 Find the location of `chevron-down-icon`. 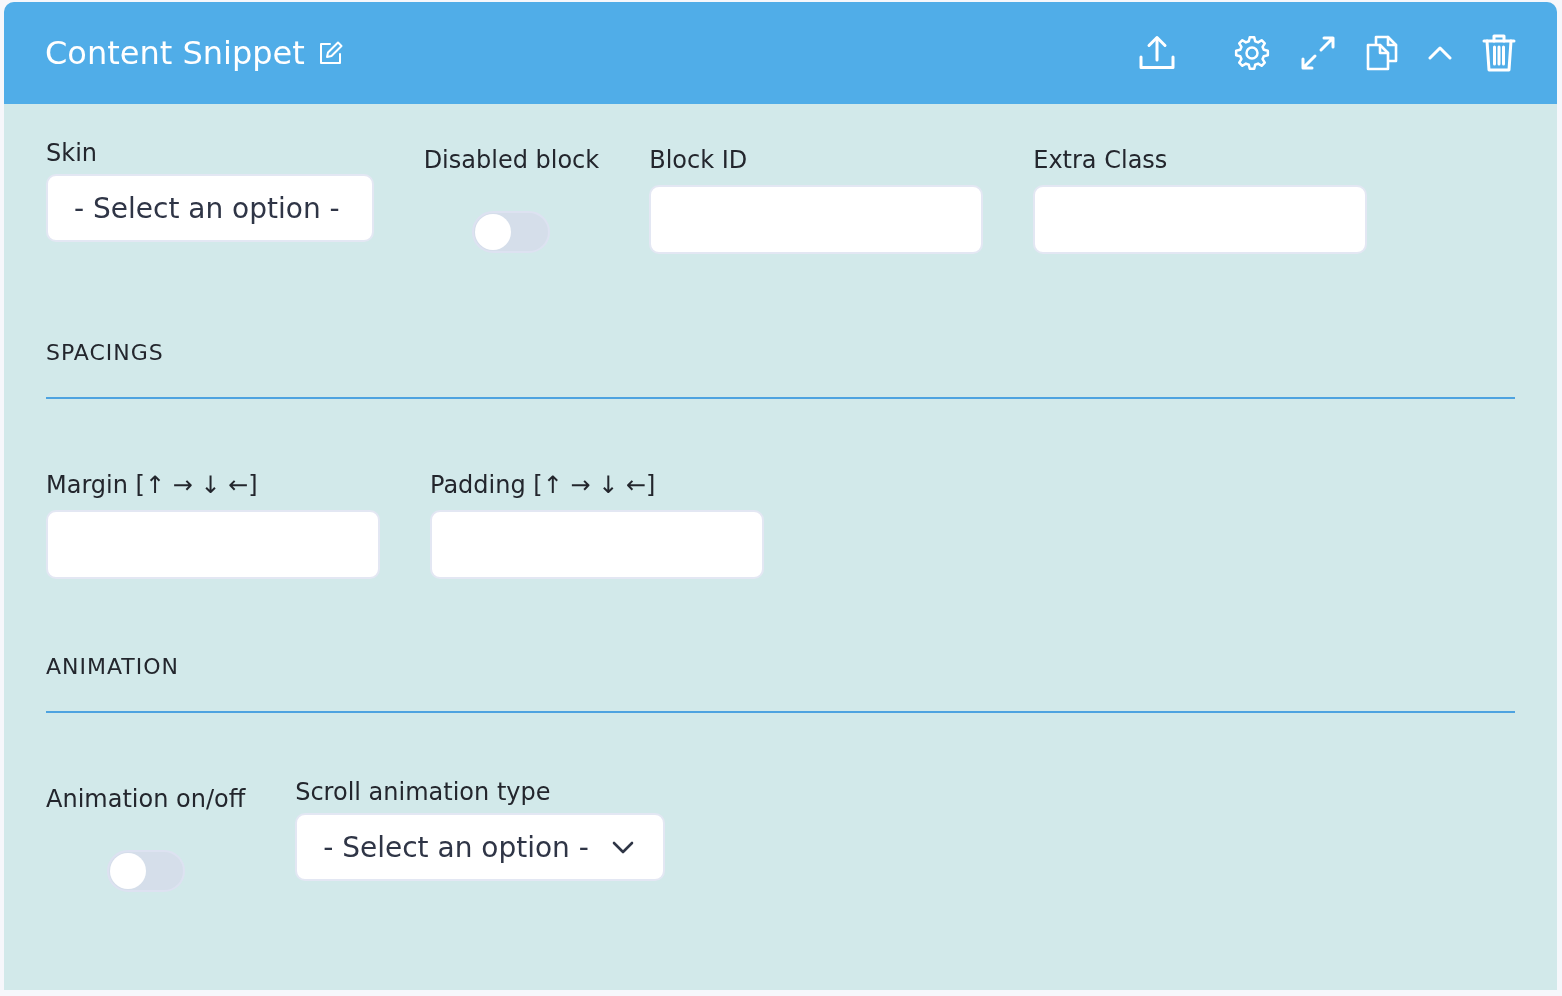

chevron-down-icon is located at coordinates (622, 847).